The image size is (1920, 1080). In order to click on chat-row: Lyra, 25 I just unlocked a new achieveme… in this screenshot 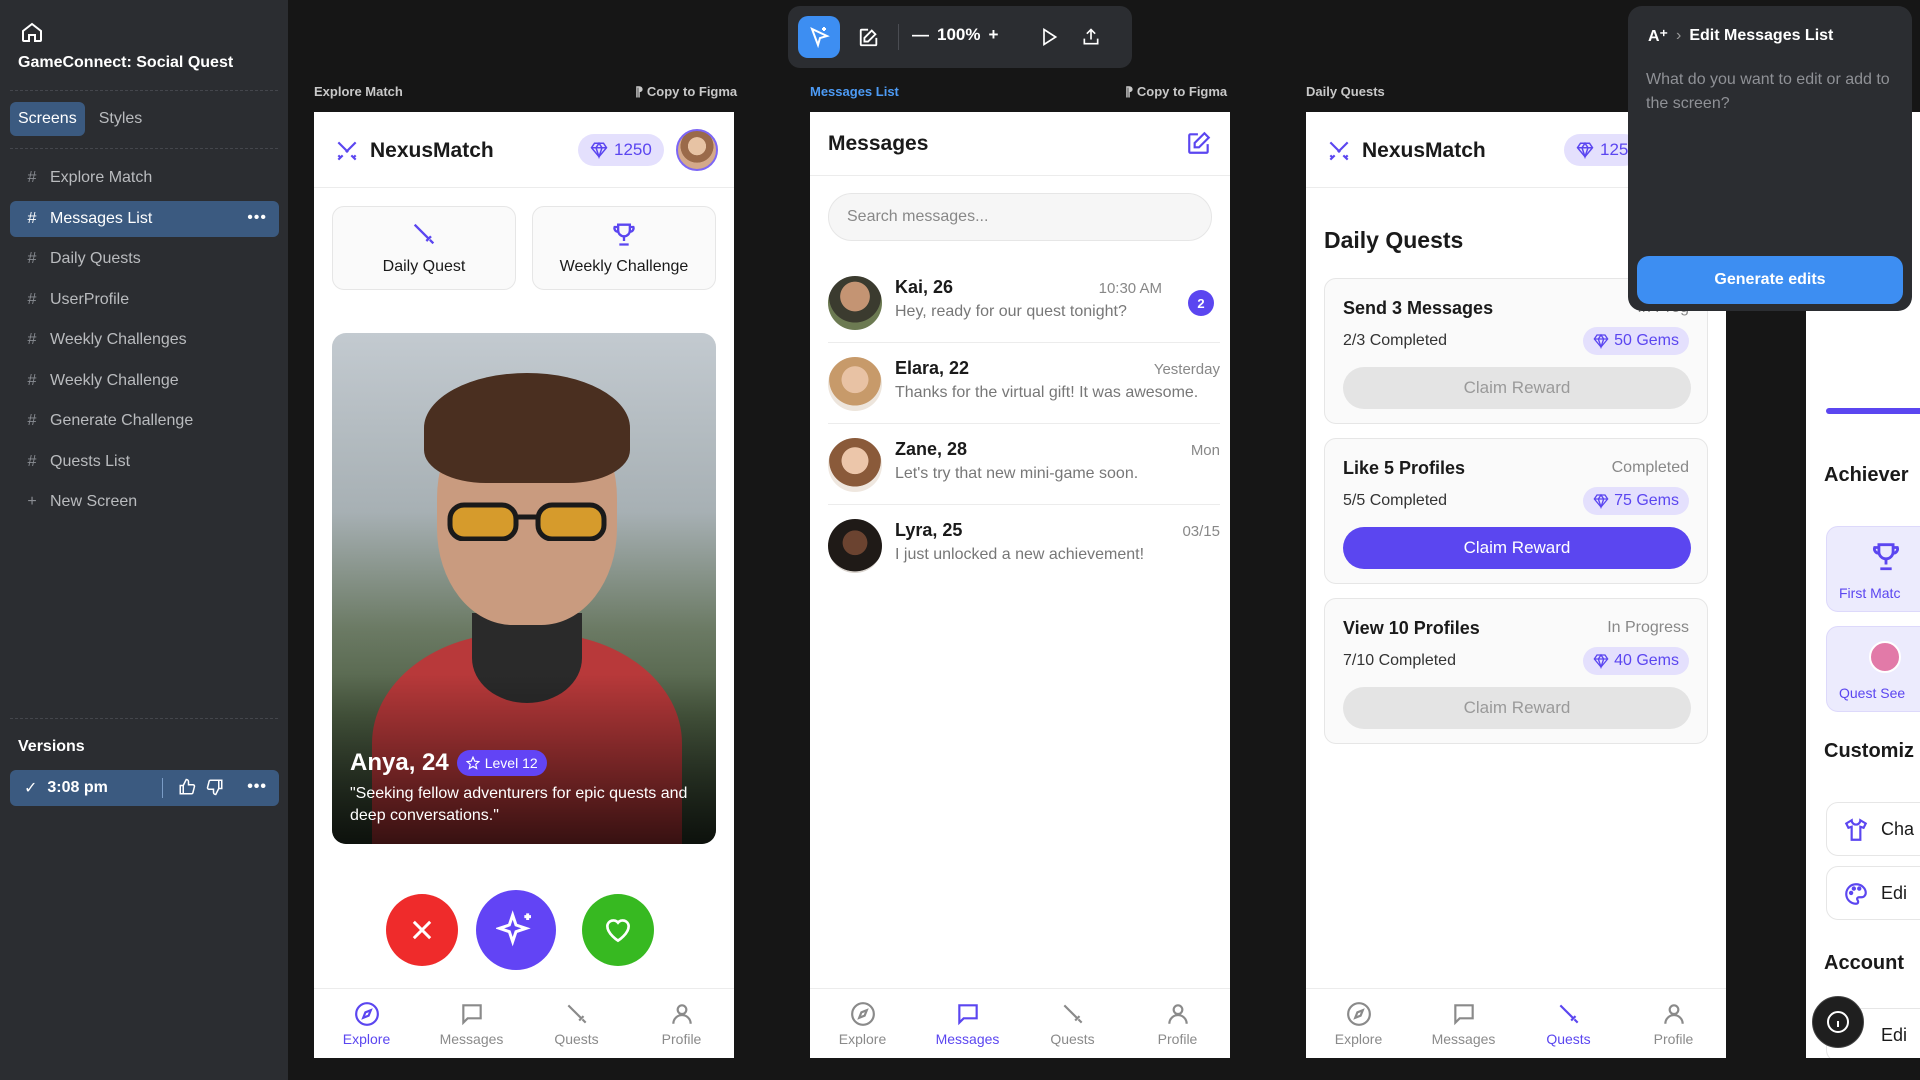, I will do `click(1024, 545)`.